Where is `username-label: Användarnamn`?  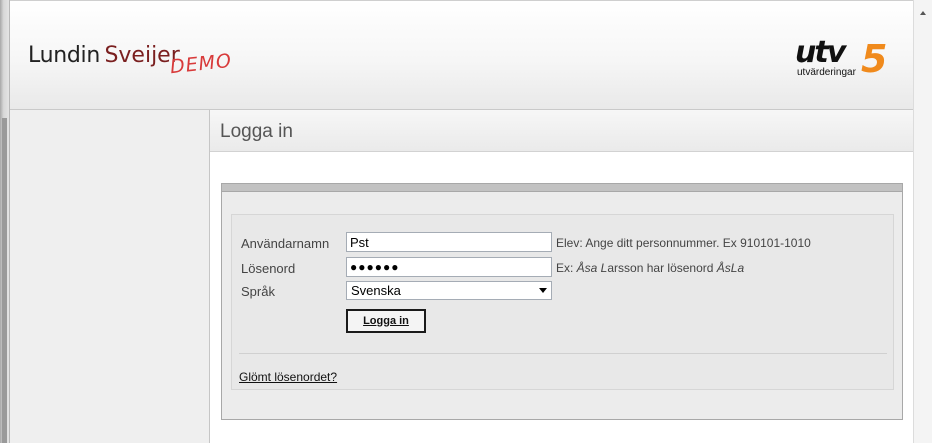 username-label: Användarnamn is located at coordinates (285, 243).